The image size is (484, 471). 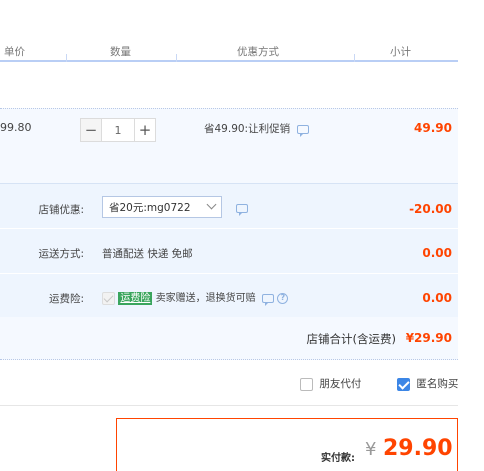 I want to click on divider, so click(x=229, y=405).